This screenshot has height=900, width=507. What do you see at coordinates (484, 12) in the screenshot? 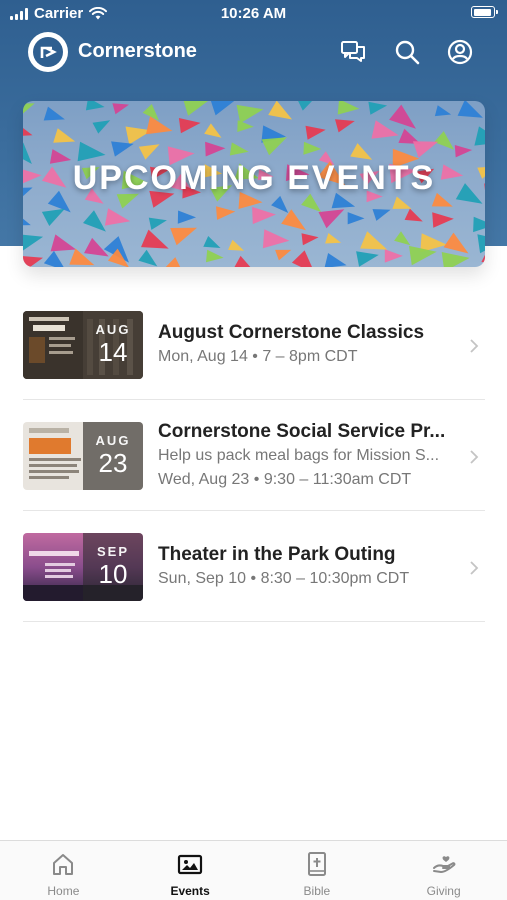
I see `battery-icon` at bounding box center [484, 12].